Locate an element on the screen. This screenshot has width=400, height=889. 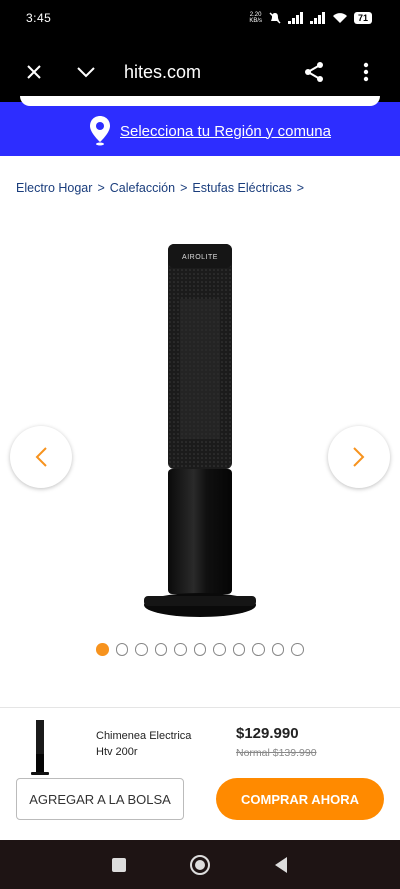
product-old-price: Normal $139.990 is located at coordinates (276, 753).